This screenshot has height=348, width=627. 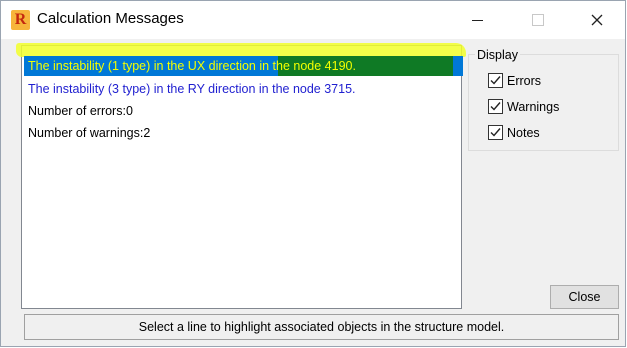 I want to click on yellow-highlighter-mark, so click(x=241, y=50).